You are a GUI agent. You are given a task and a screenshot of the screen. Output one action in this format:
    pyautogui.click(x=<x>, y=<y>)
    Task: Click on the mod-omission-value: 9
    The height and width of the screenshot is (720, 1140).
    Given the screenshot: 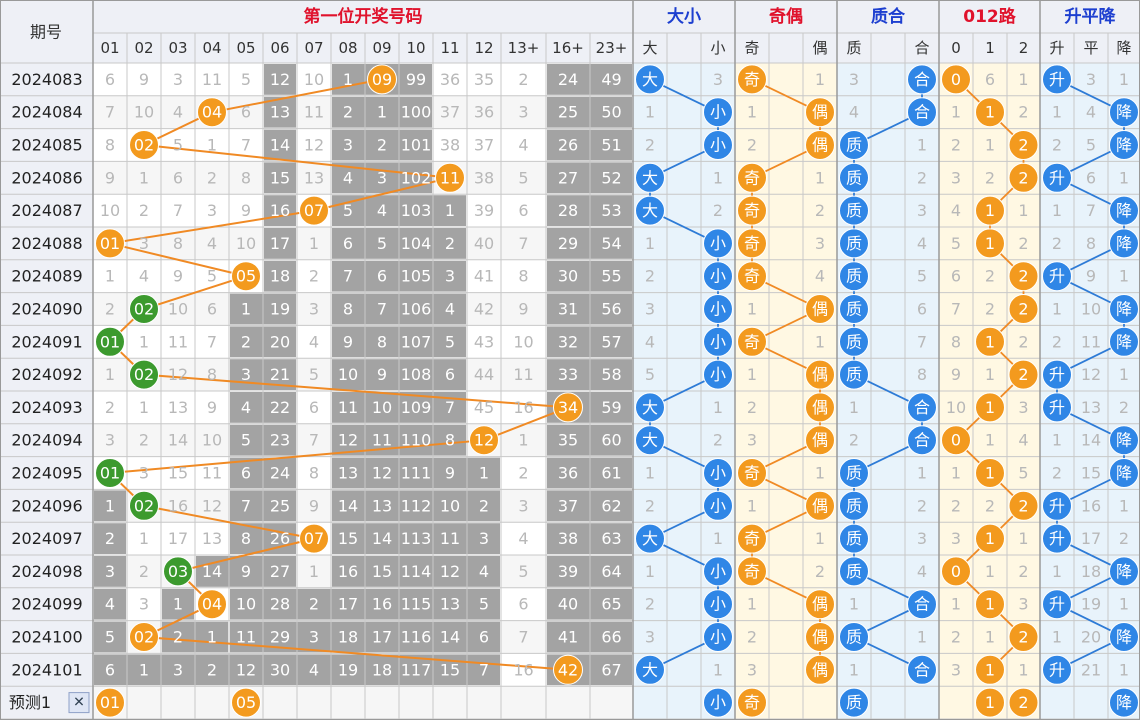 What is the action you would take?
    pyautogui.click(x=956, y=374)
    